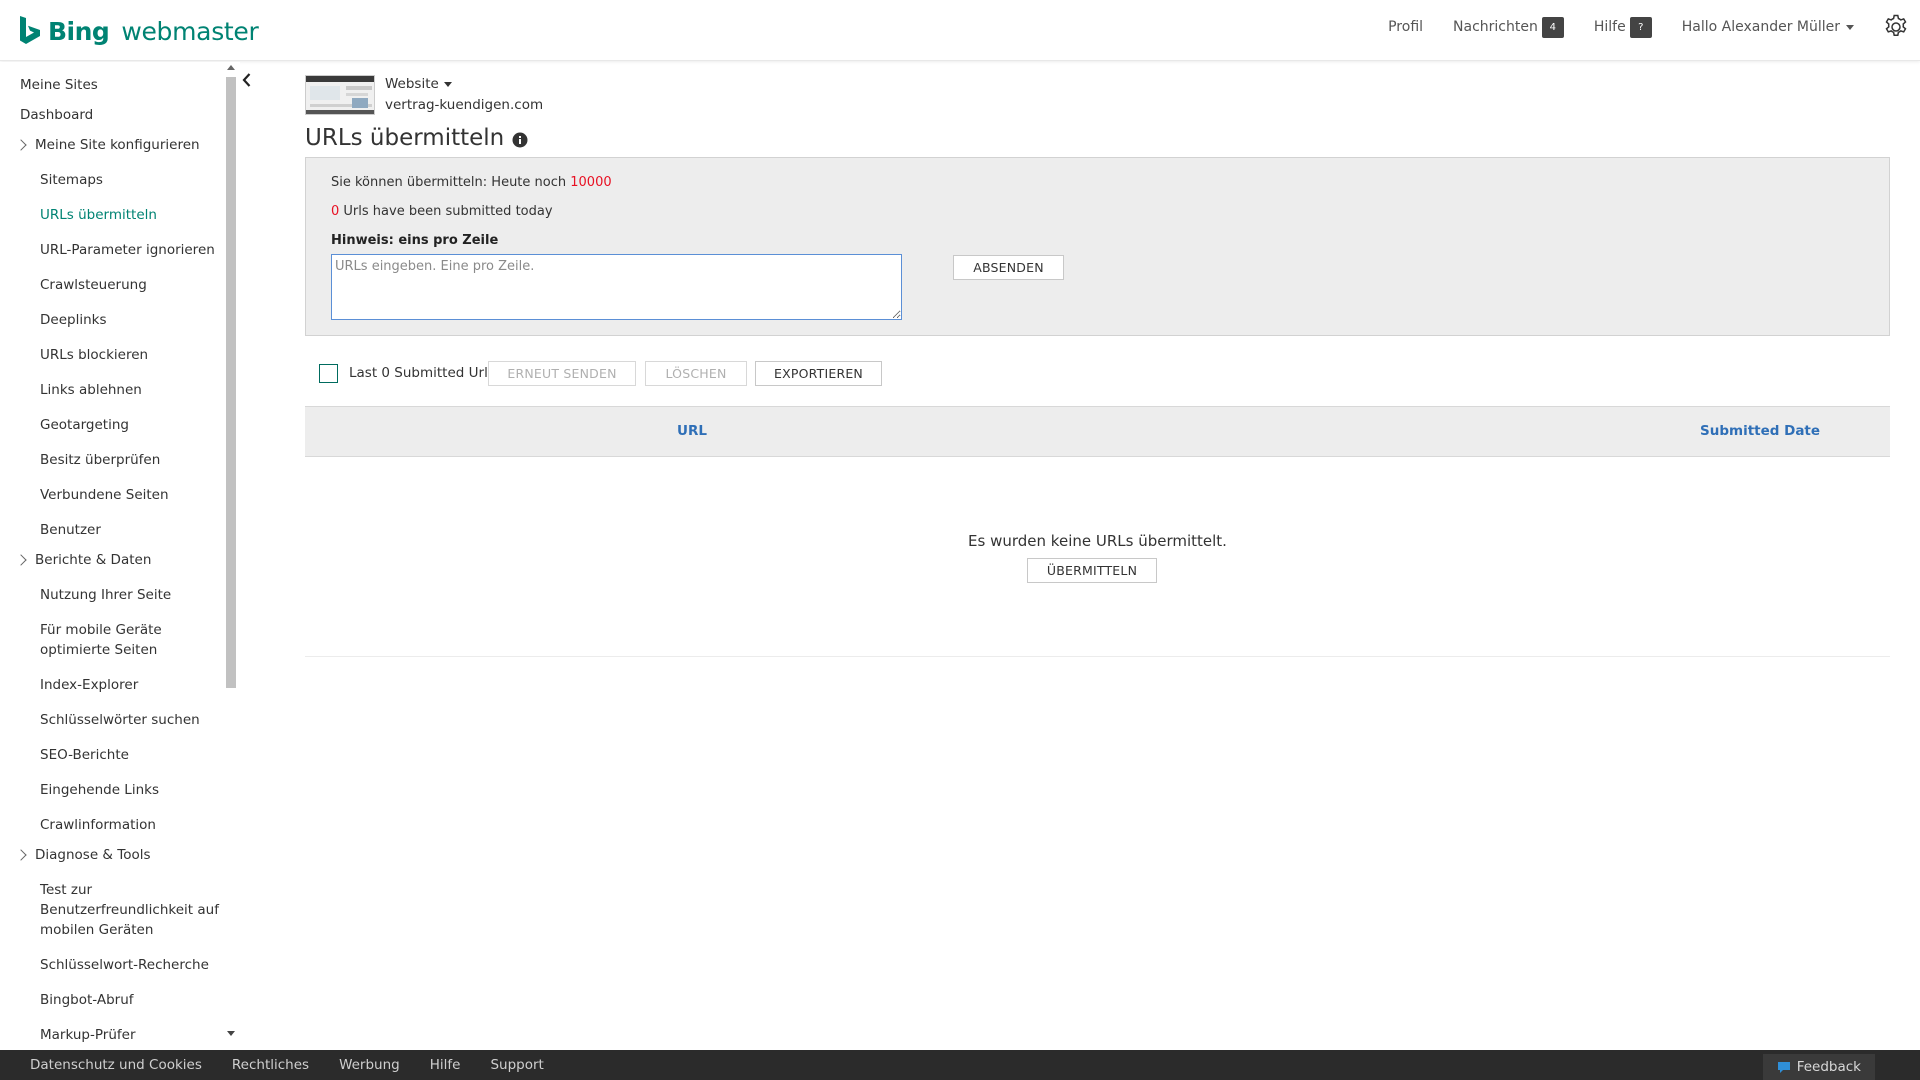 This screenshot has width=1920, height=1080. What do you see at coordinates (328, 373) in the screenshot?
I see `select-all-checkbox` at bounding box center [328, 373].